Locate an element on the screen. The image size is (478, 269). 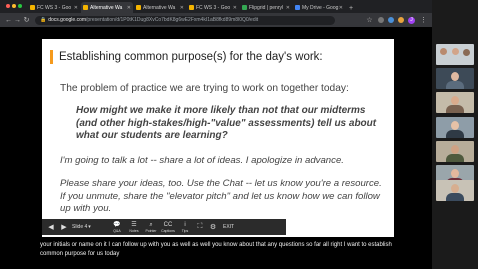
tab-1: Alternative Wa ✕ is located at coordinates (107, 7).